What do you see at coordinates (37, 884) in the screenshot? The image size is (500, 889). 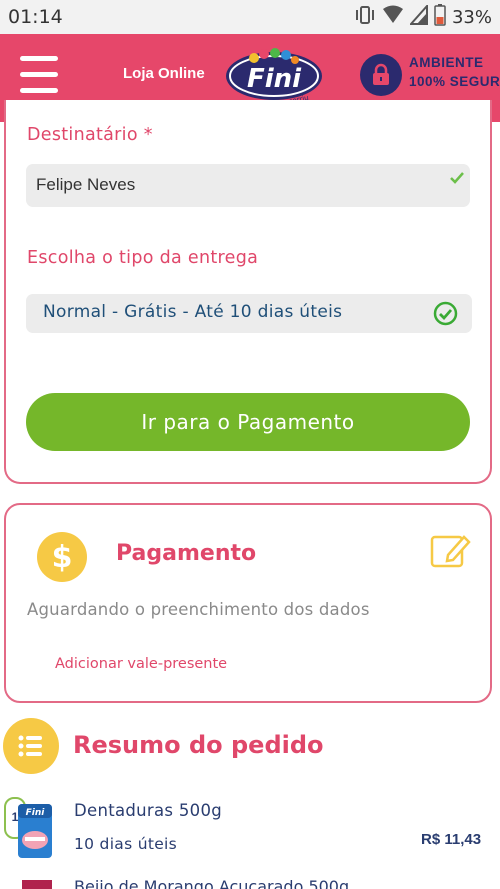 I see `next-product-image` at bounding box center [37, 884].